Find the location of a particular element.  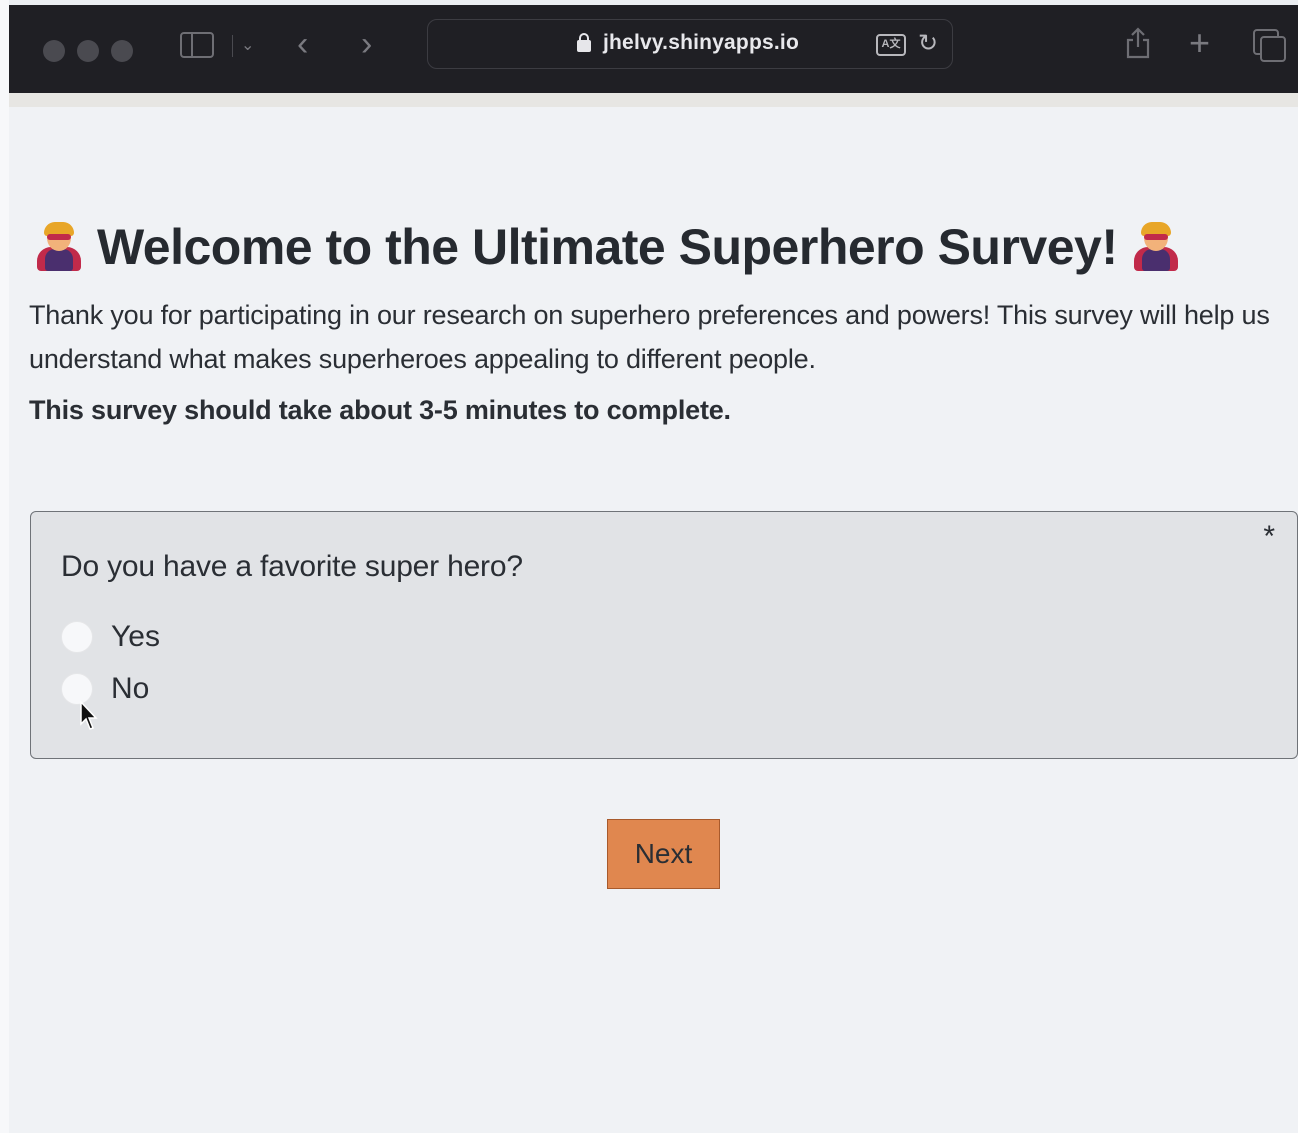

radio-yes is located at coordinates (77, 637).